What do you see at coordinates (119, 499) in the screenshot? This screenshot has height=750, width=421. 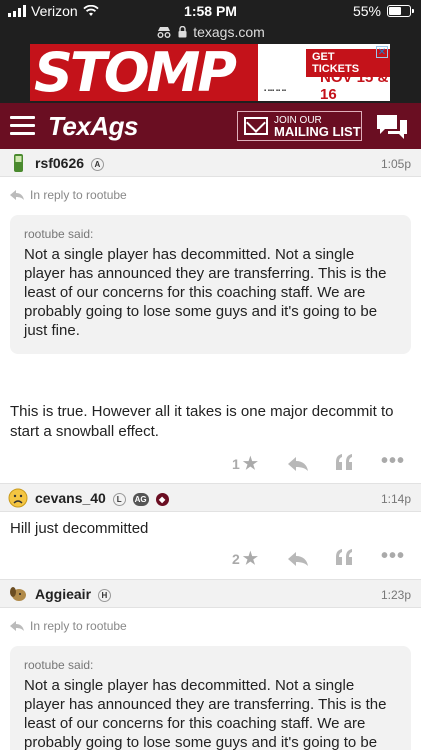 I see `user-badge: L` at bounding box center [119, 499].